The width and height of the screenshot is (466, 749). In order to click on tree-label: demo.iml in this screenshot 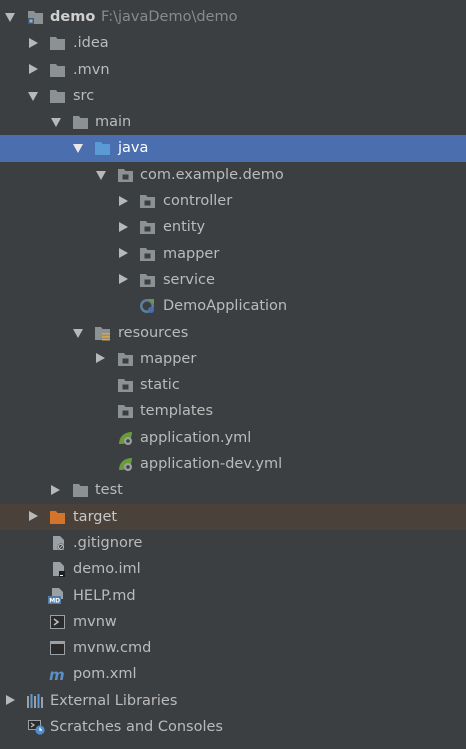, I will do `click(107, 569)`.